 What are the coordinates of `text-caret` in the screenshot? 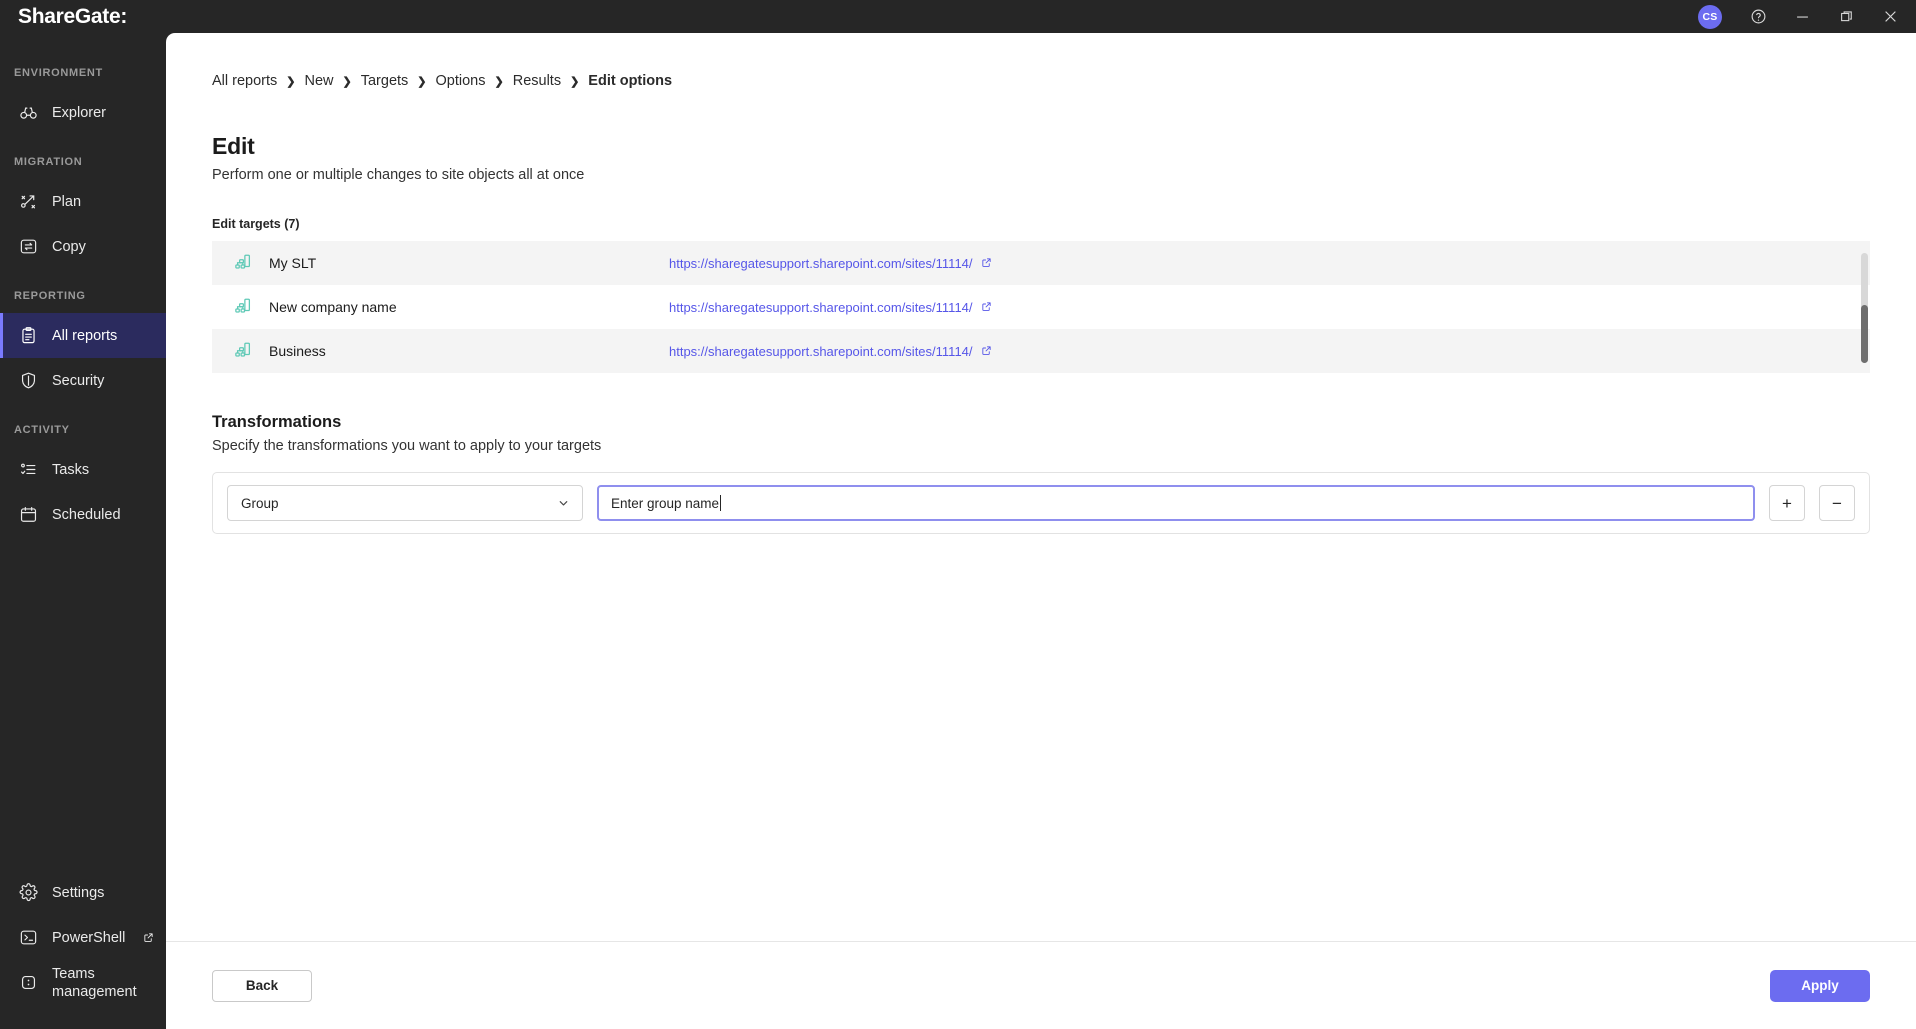 It's located at (721, 503).